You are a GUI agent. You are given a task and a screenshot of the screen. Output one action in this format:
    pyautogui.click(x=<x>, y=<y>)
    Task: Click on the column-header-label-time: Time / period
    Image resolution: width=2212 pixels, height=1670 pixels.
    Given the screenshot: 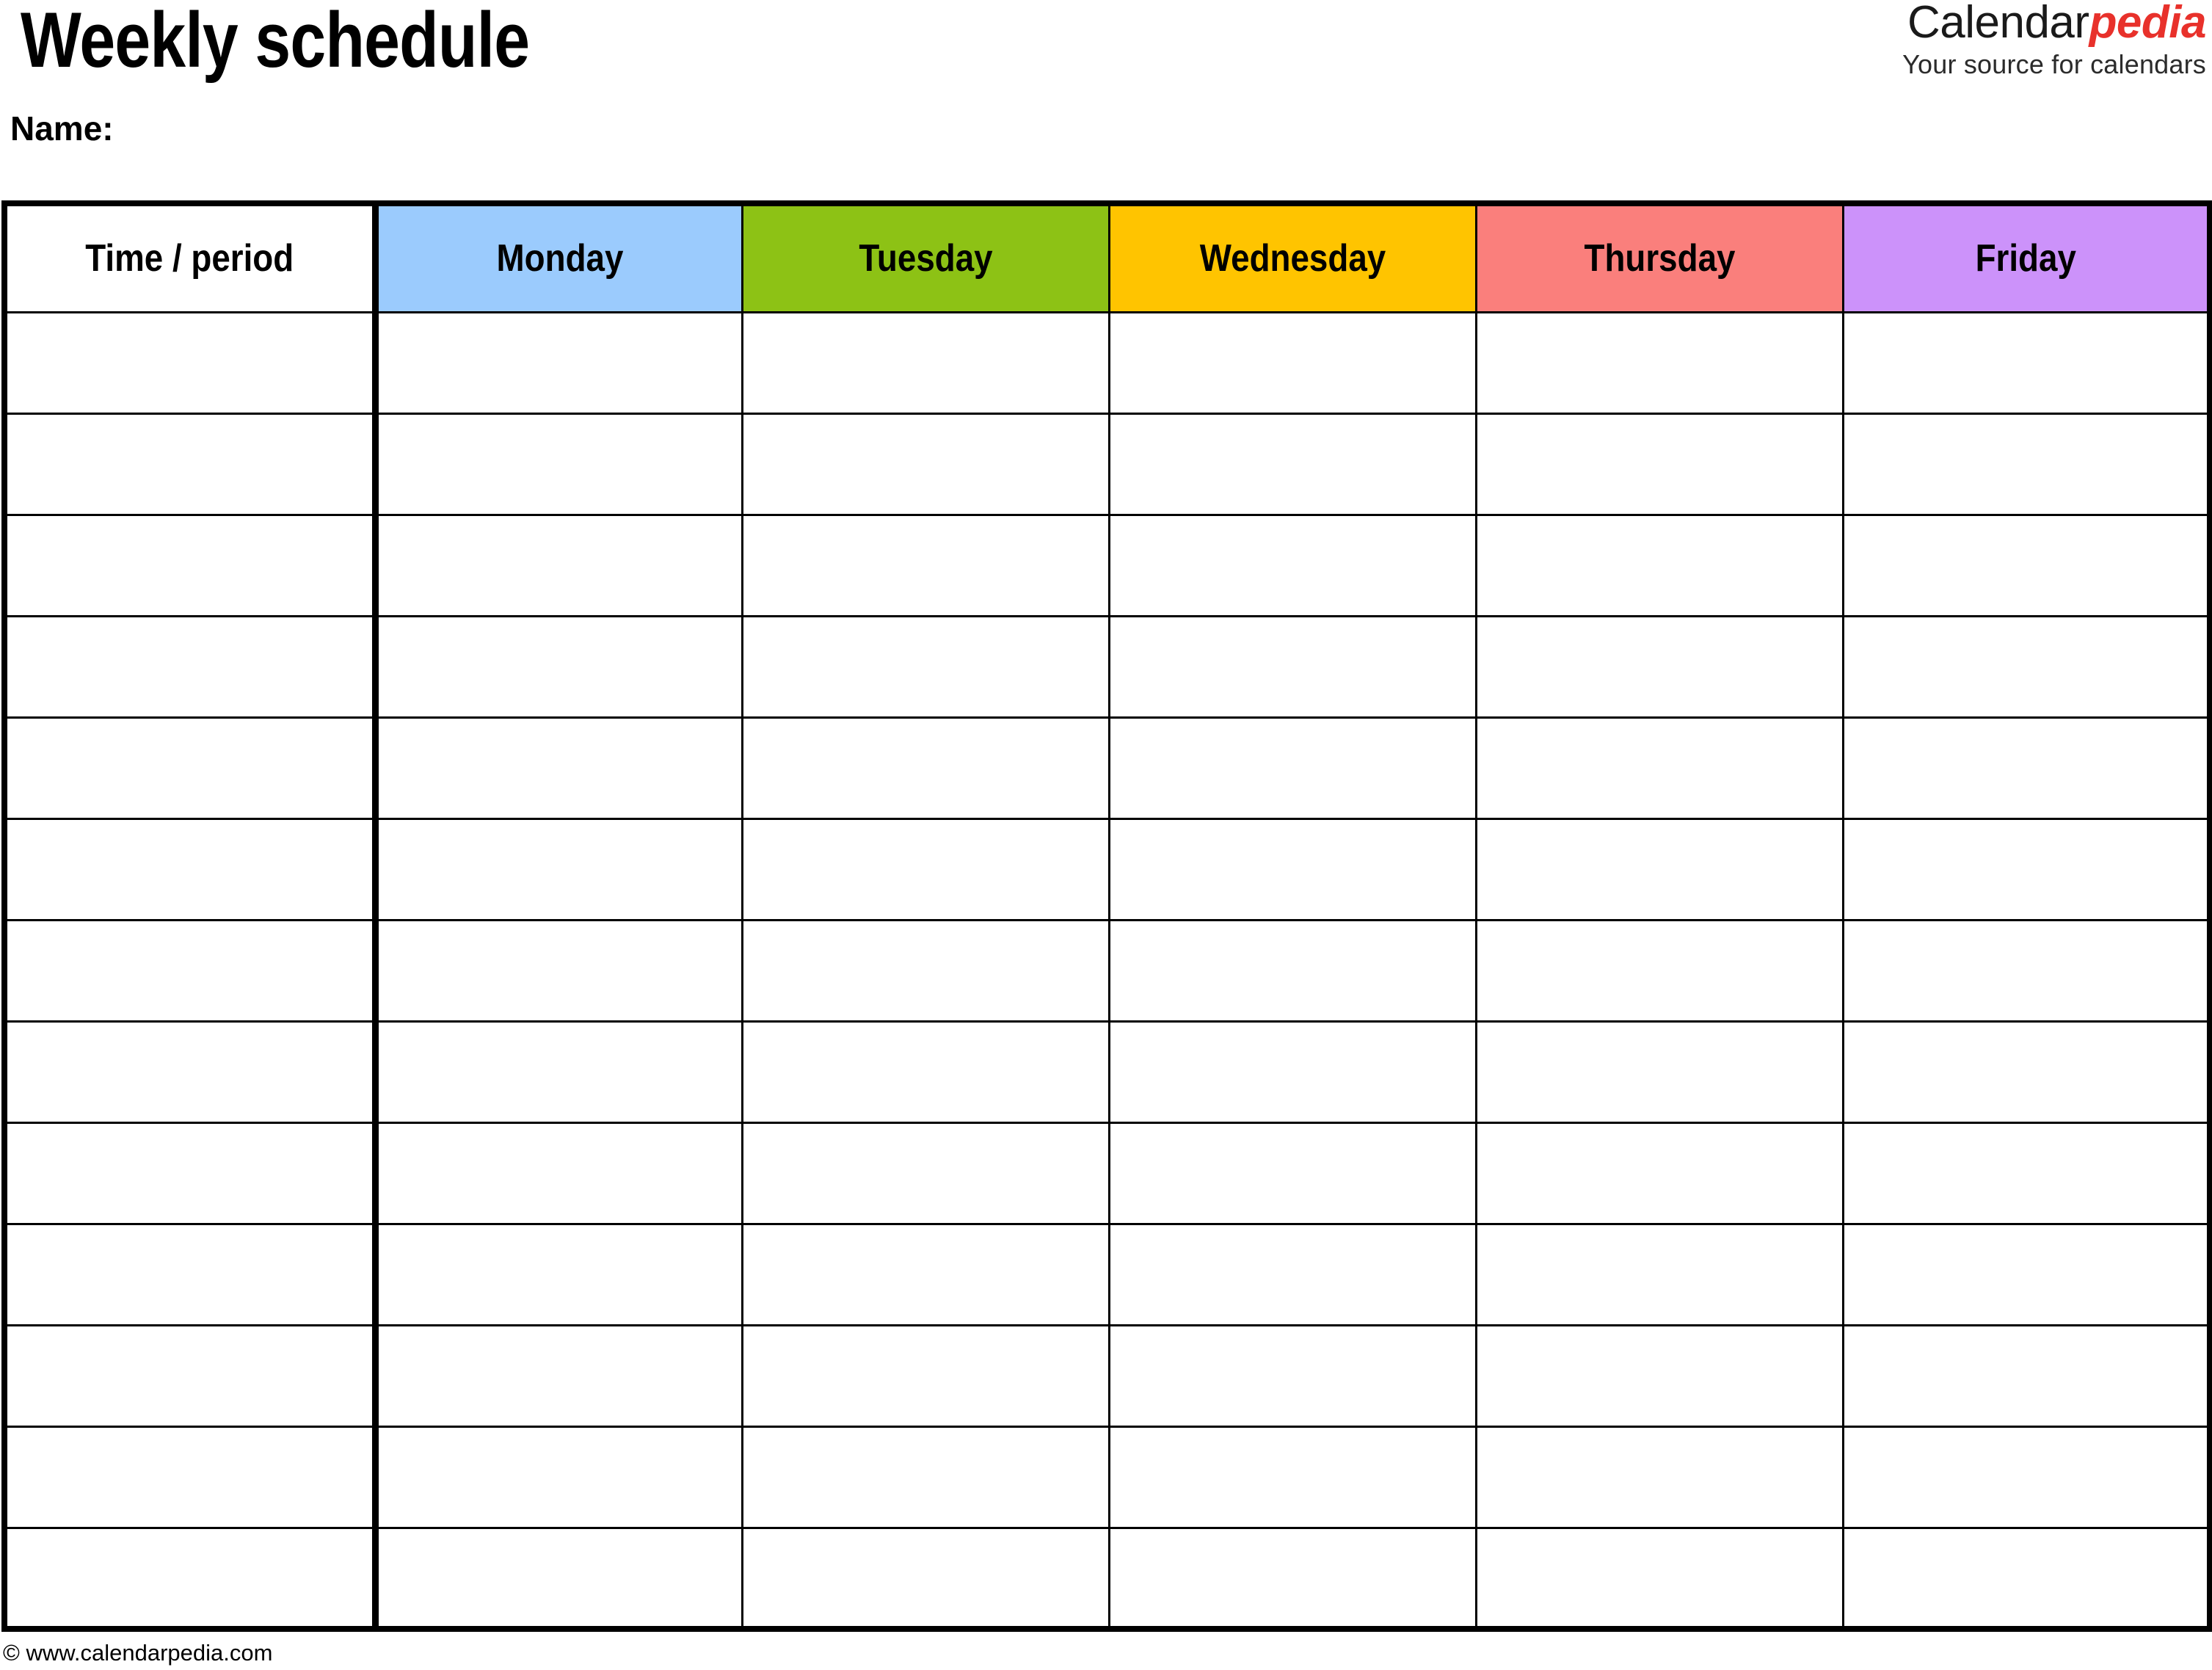 What is the action you would take?
    pyautogui.click(x=189, y=258)
    